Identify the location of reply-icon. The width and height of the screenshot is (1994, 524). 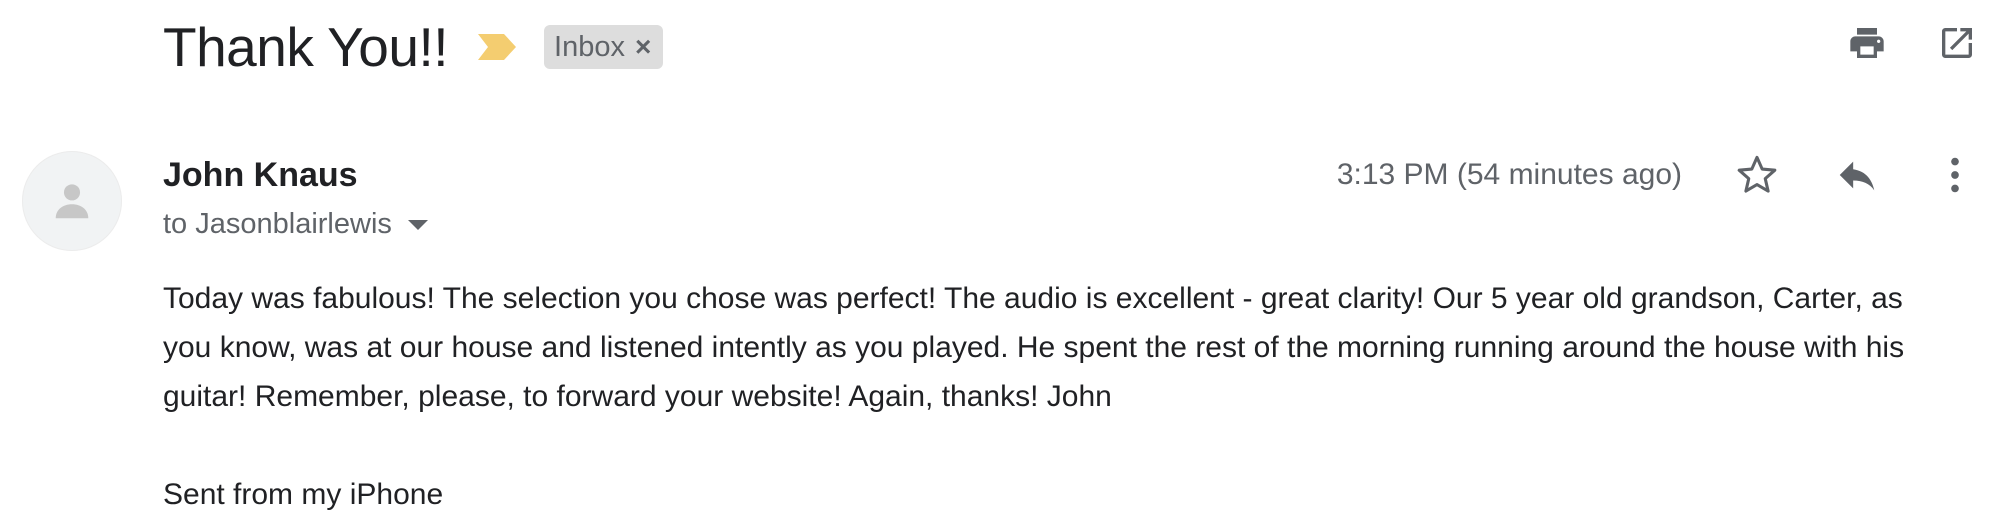
(1857, 175).